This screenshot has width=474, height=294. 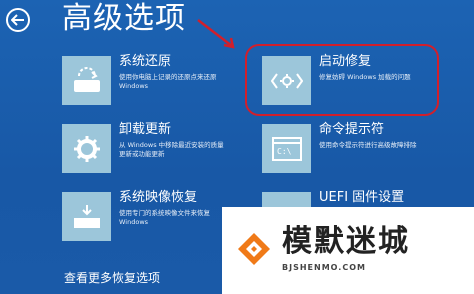 What do you see at coordinates (158, 197) in the screenshot?
I see `option-title: 系统映像恢复` at bounding box center [158, 197].